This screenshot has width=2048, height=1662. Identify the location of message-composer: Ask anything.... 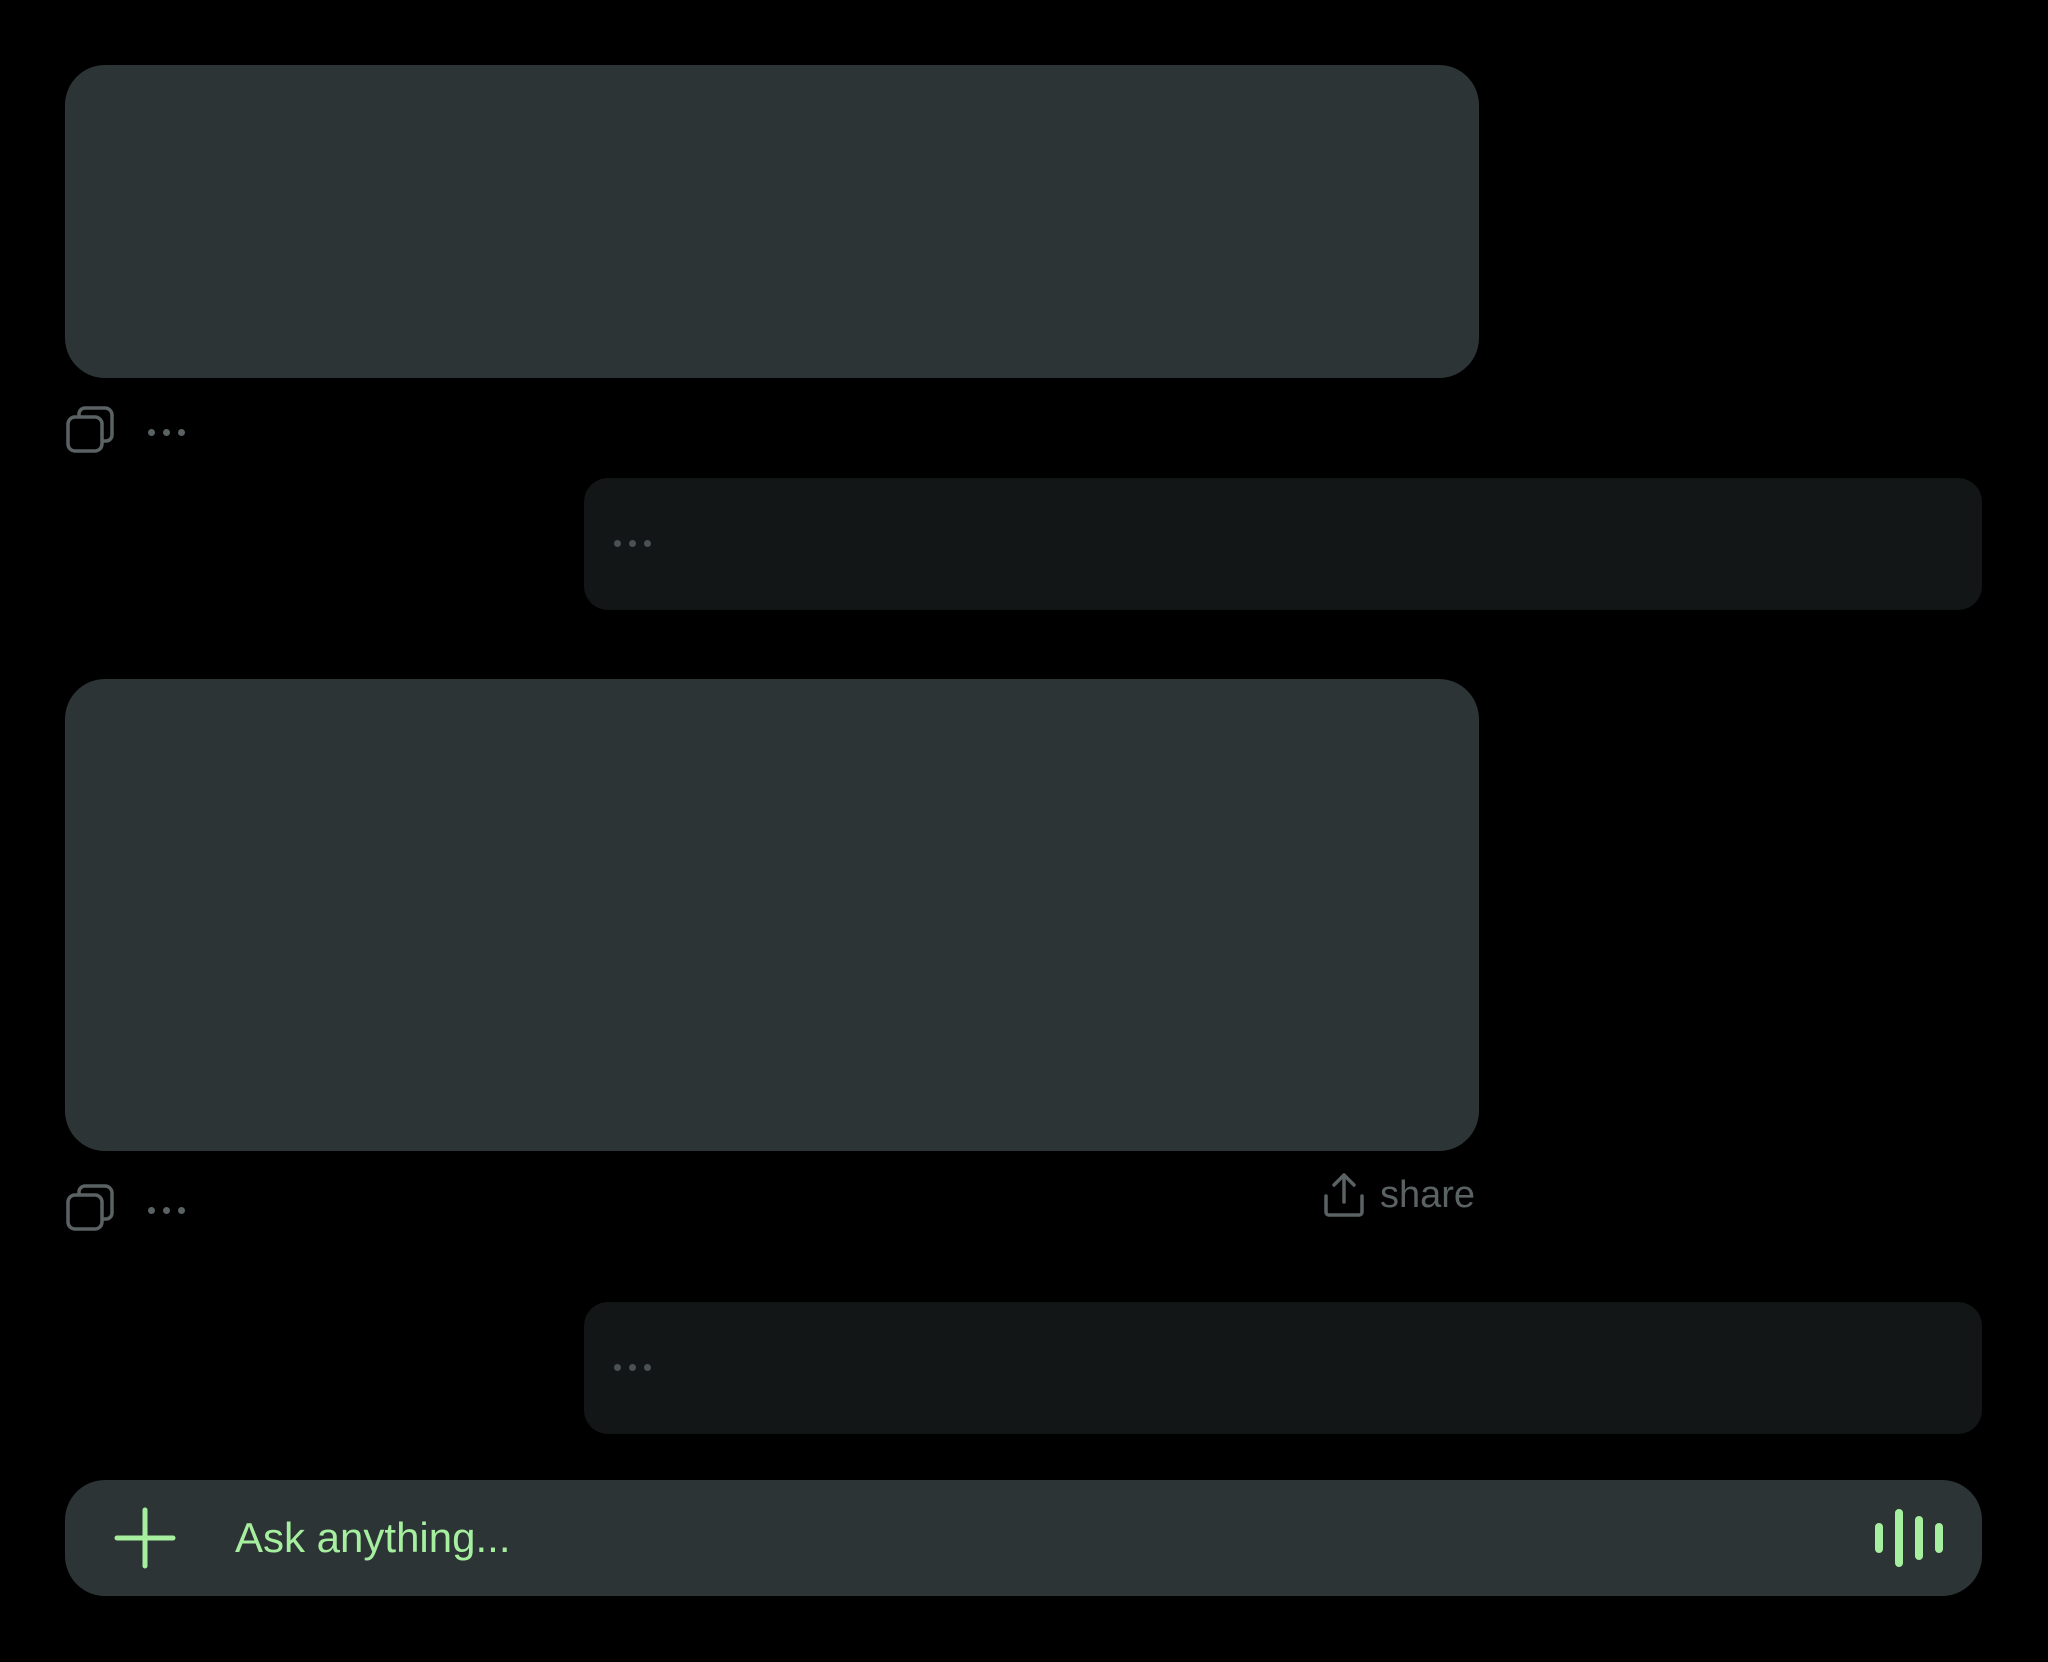
(1023, 1538).